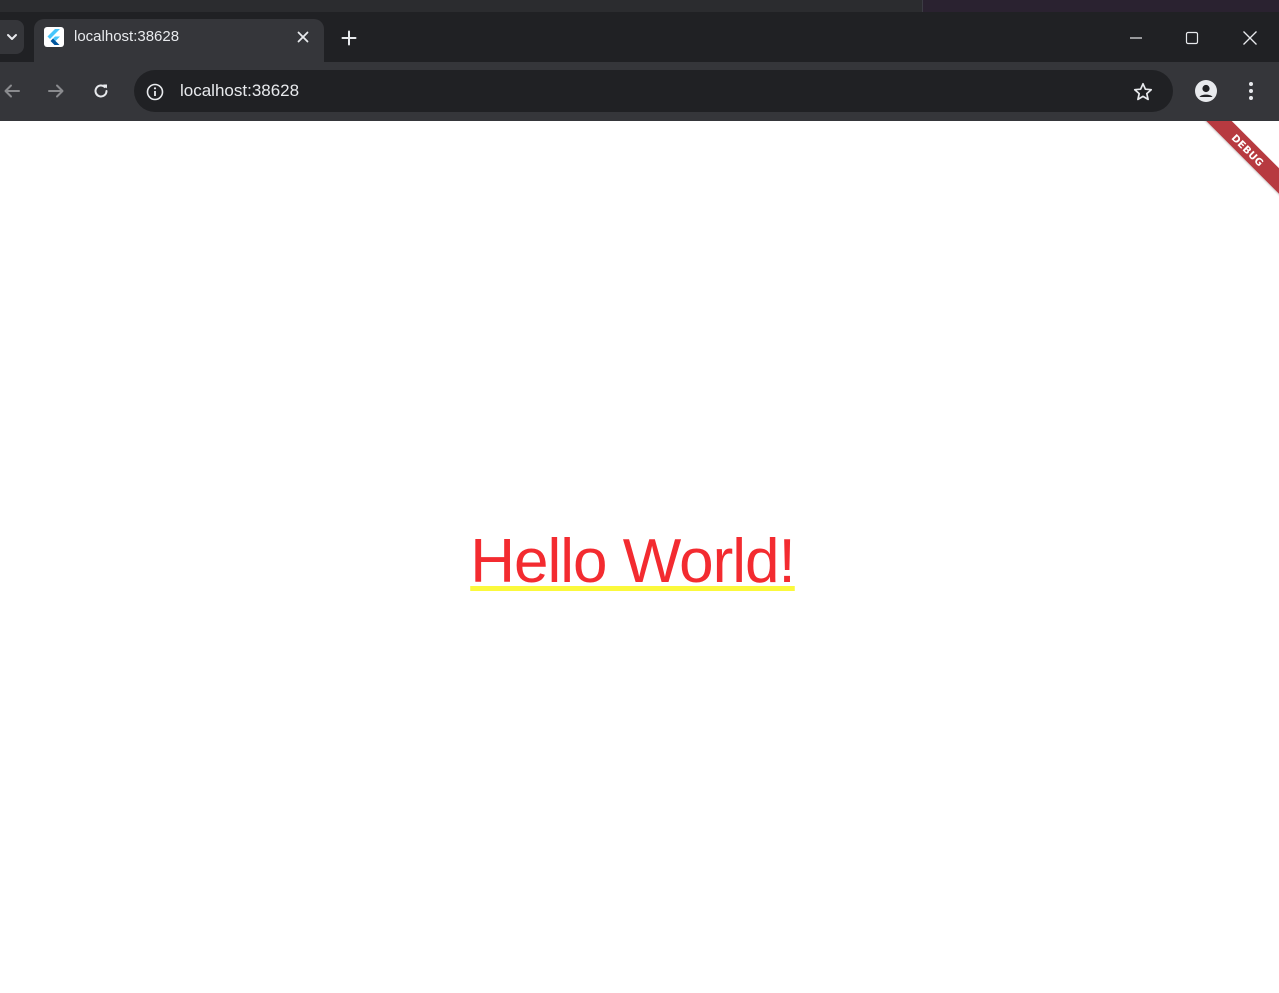 The image size is (1279, 993). I want to click on info-icon, so click(155, 92).